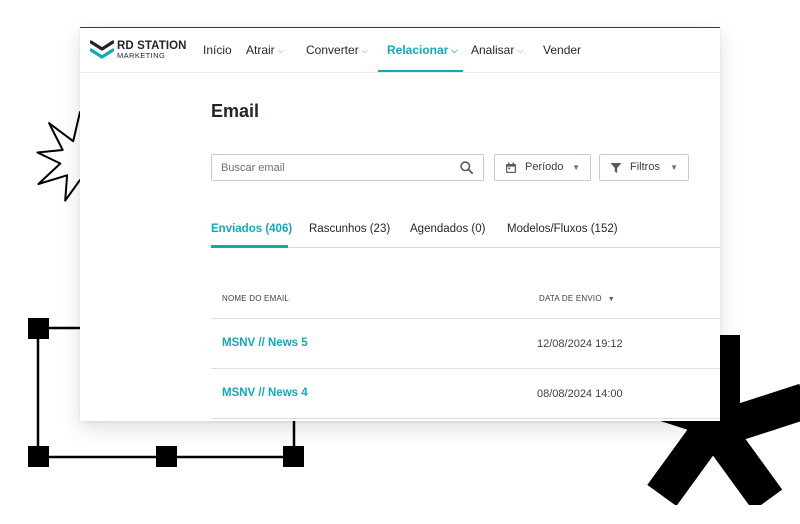 Image resolution: width=800 pixels, height=524 pixels. I want to click on period-filter-button: Período ▼, so click(542, 167).